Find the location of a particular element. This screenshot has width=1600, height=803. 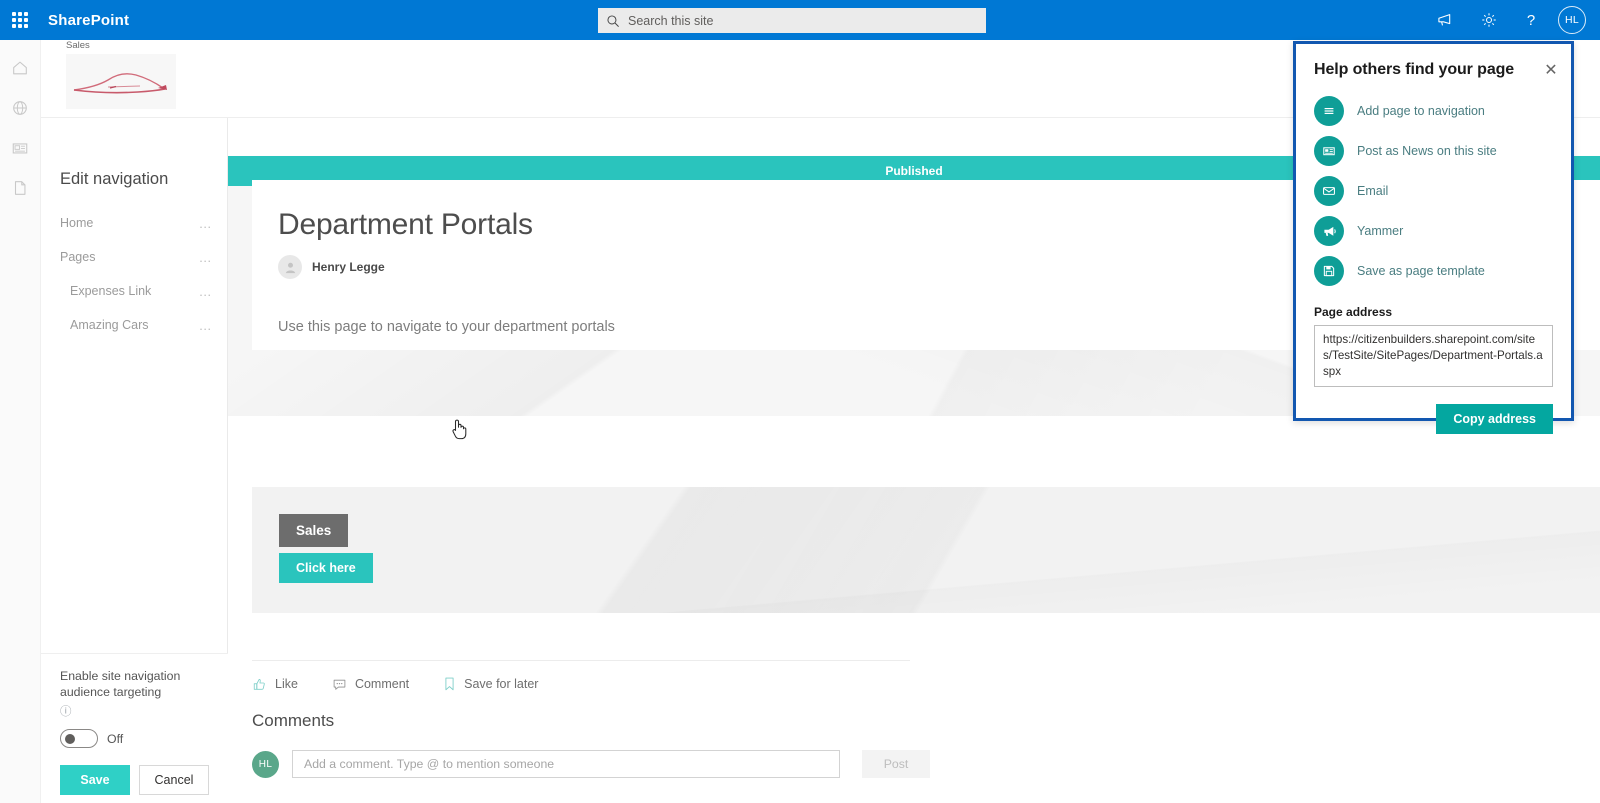

person-icon is located at coordinates (290, 267).